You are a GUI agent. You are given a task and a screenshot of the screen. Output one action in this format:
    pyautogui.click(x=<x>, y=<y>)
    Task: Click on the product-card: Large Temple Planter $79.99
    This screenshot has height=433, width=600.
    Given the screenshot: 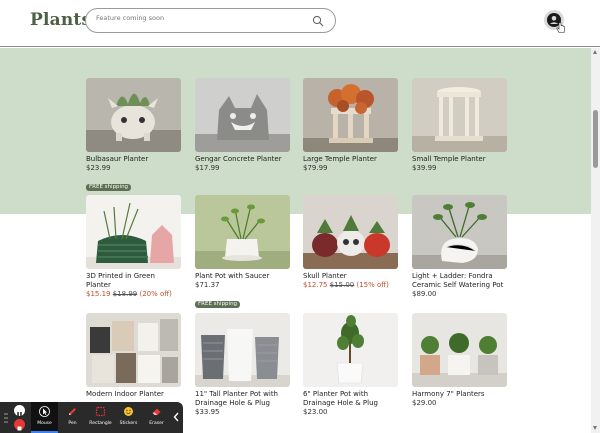 What is the action you would take?
    pyautogui.click(x=350, y=125)
    